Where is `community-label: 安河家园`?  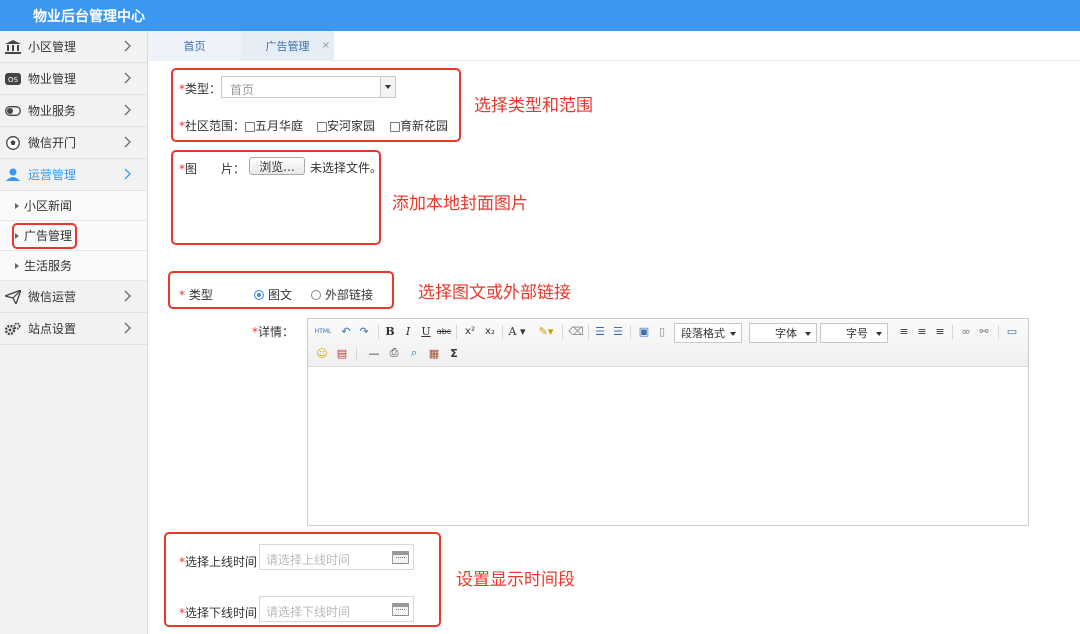
community-label: 安河家园 is located at coordinates (351, 126).